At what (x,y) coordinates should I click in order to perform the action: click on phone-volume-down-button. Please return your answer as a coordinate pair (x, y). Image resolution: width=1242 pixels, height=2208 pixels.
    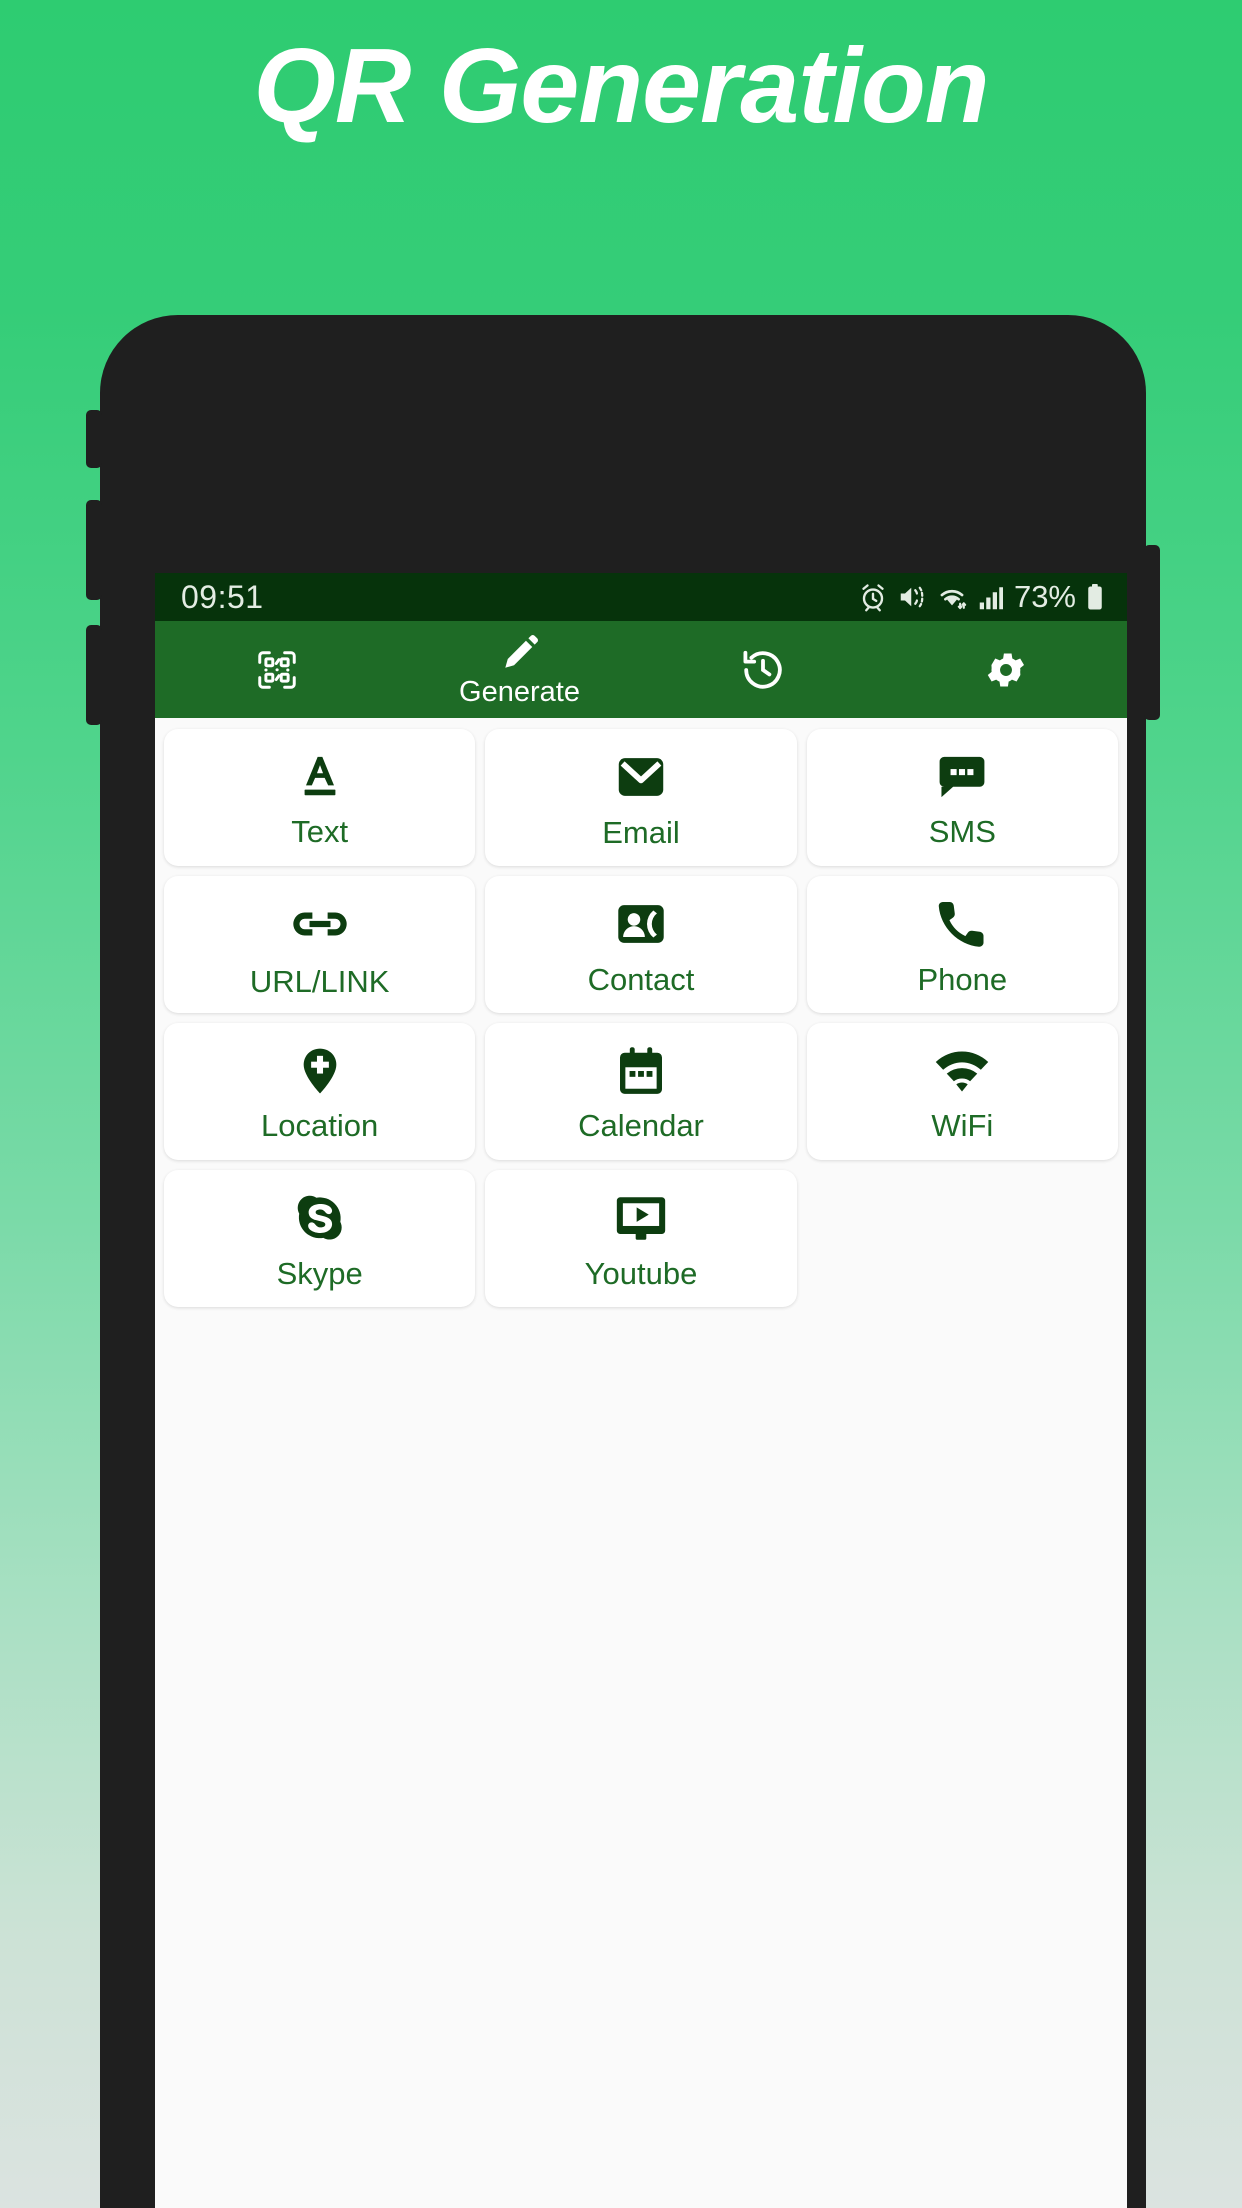
    Looking at the image, I should click on (94, 675).